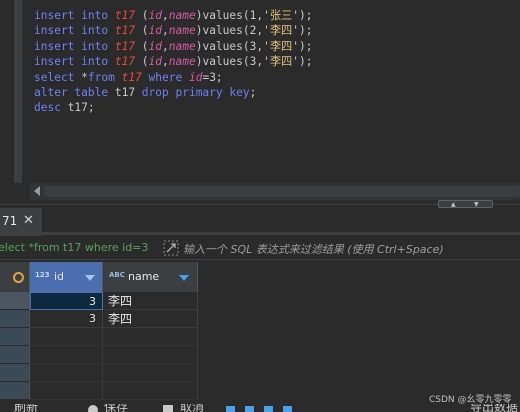 Image resolution: width=520 pixels, height=412 pixels. What do you see at coordinates (192, 408) in the screenshot?
I see `cancel-button: 取消` at bounding box center [192, 408].